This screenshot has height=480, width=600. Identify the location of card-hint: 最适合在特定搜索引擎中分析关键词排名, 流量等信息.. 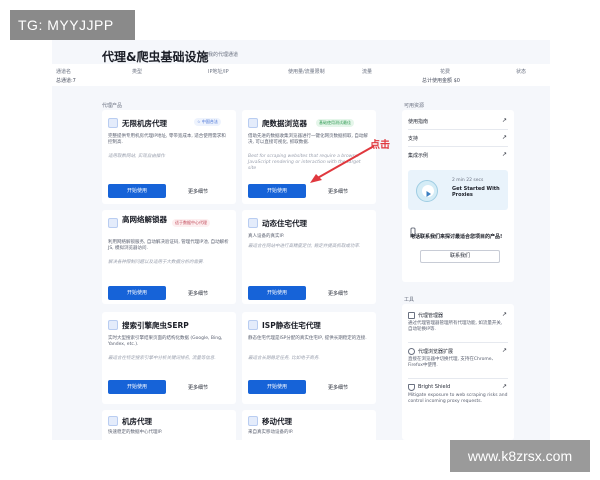
(162, 358).